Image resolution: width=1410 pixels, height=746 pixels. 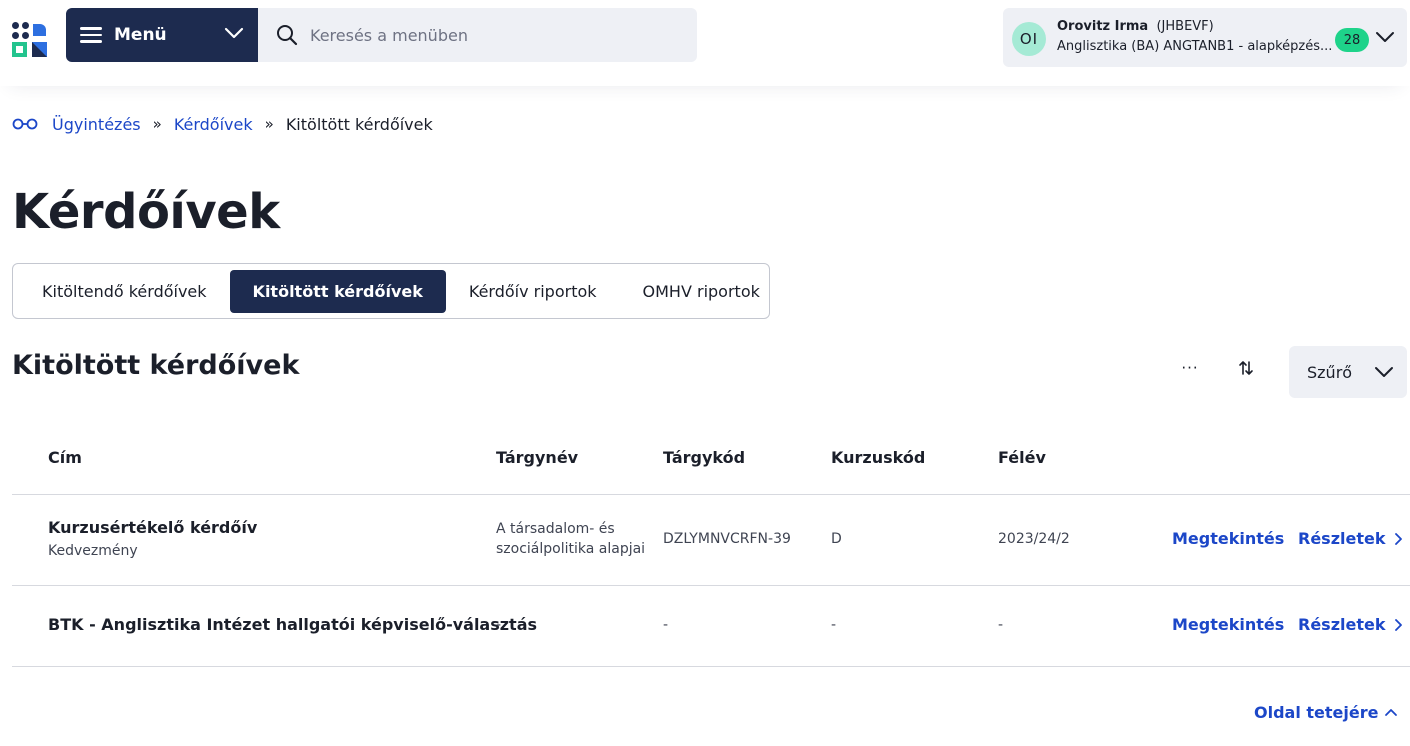 I want to click on column-header-targynev: Tárgynév, so click(x=537, y=457).